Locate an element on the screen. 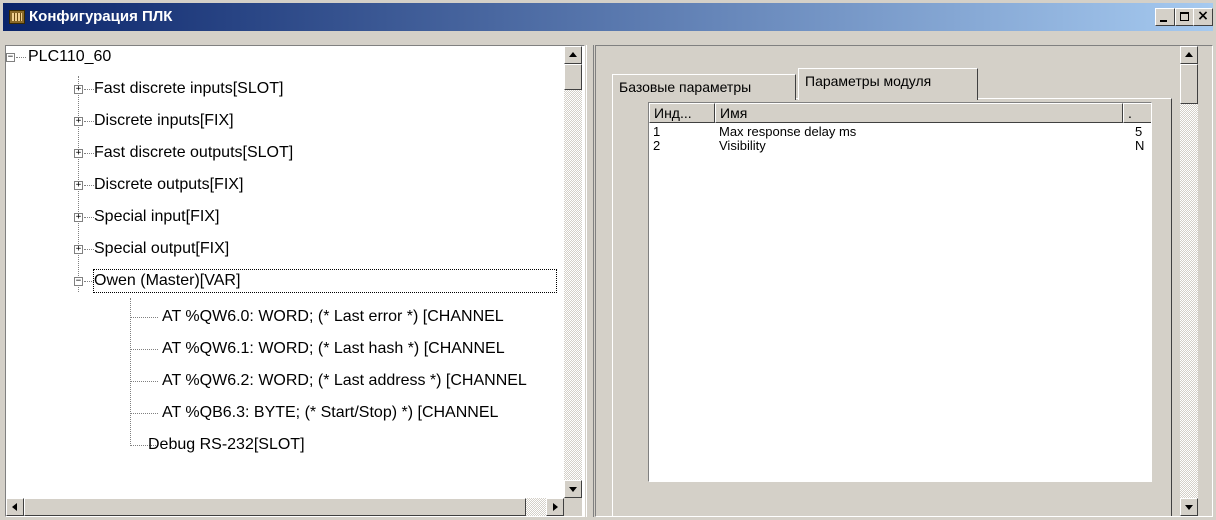 The height and width of the screenshot is (520, 1216). tree-hscroll-thumb is located at coordinates (275, 507).